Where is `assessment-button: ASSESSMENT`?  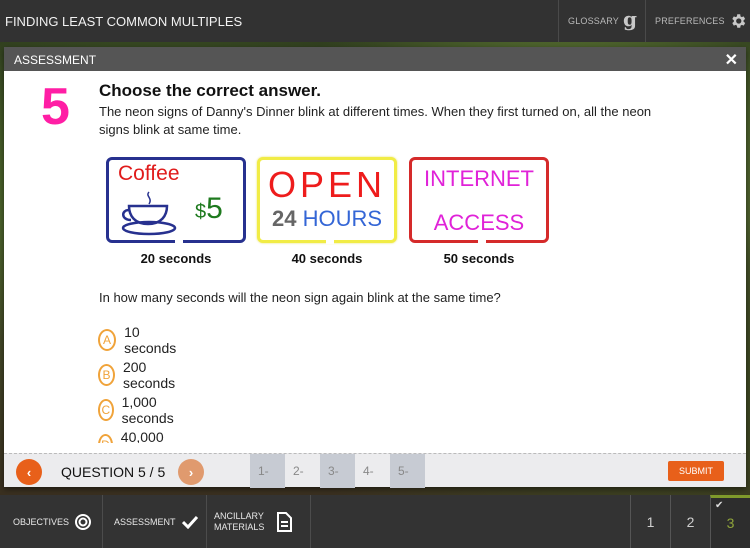 assessment-button: ASSESSMENT is located at coordinates (155, 521).